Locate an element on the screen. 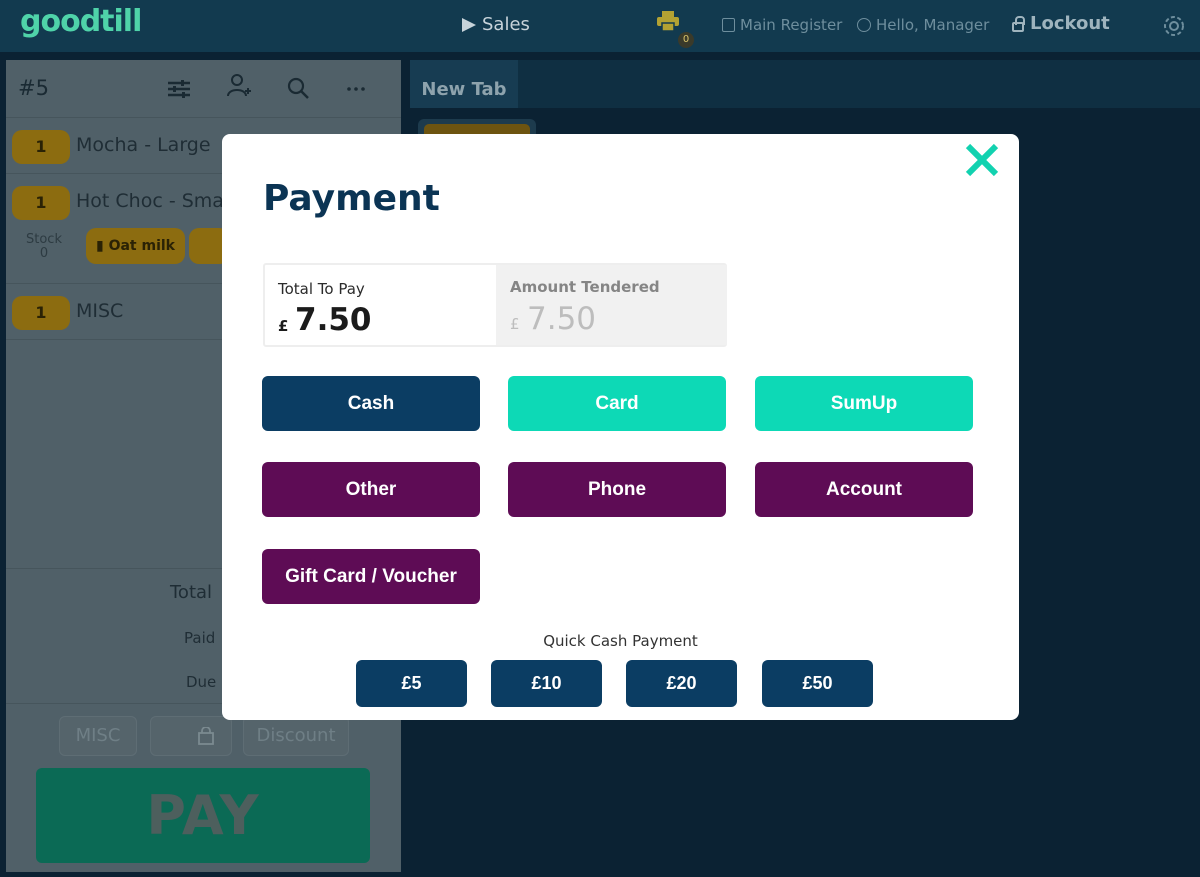 The image size is (1200, 877). modal-title: Payment is located at coordinates (351, 198).